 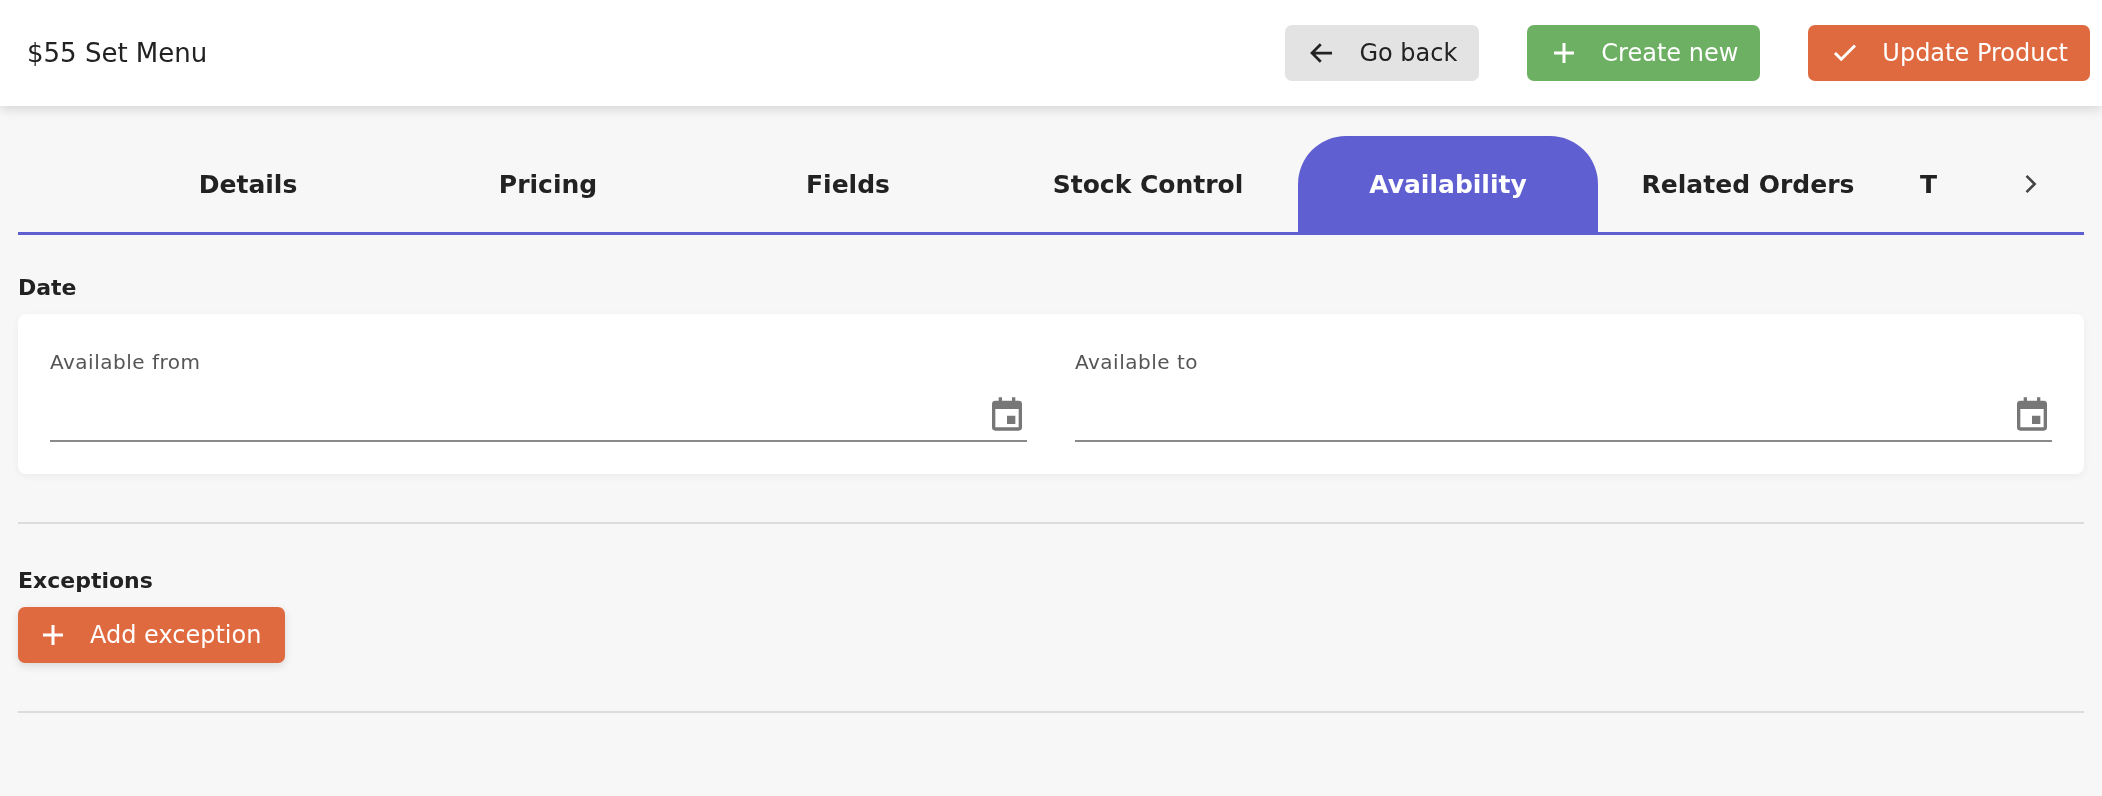 I want to click on tab: Related Orders, so click(x=1748, y=184).